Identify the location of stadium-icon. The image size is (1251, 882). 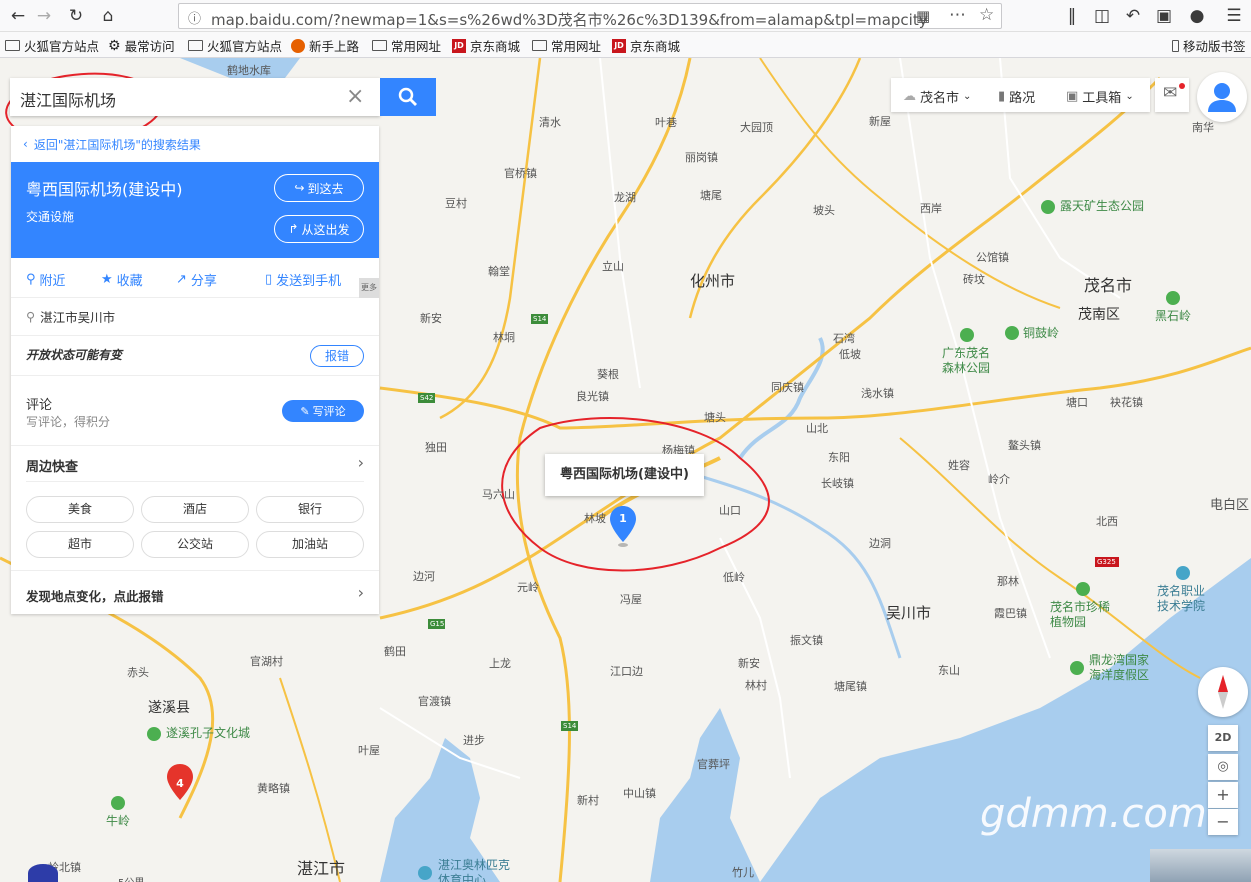
(425, 873).